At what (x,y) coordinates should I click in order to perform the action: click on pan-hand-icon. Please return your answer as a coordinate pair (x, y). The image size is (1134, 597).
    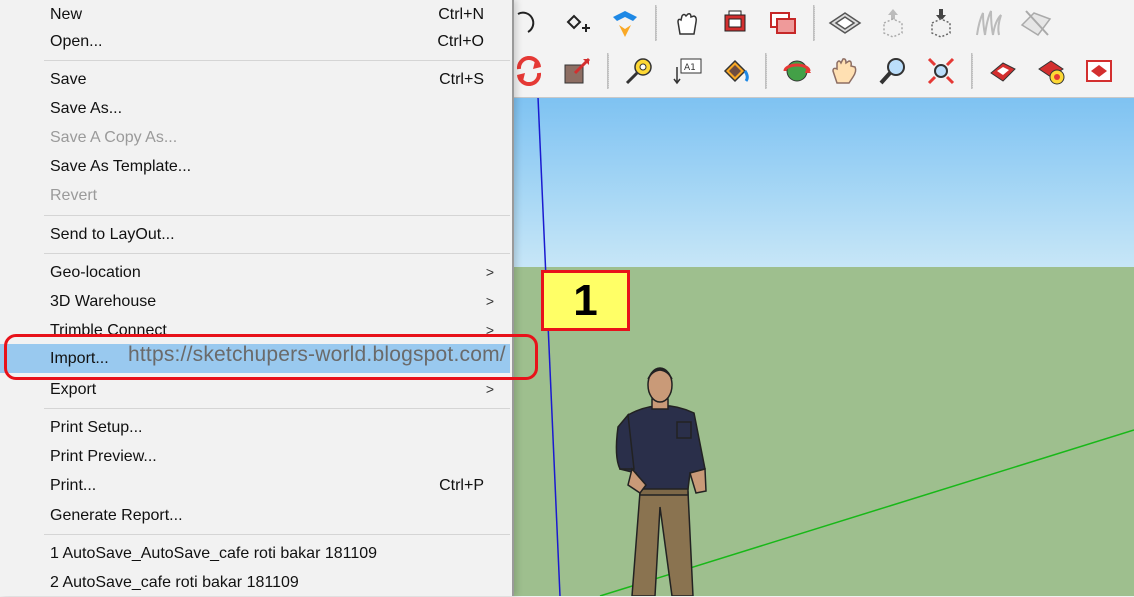
    Looking at the image, I should click on (845, 71).